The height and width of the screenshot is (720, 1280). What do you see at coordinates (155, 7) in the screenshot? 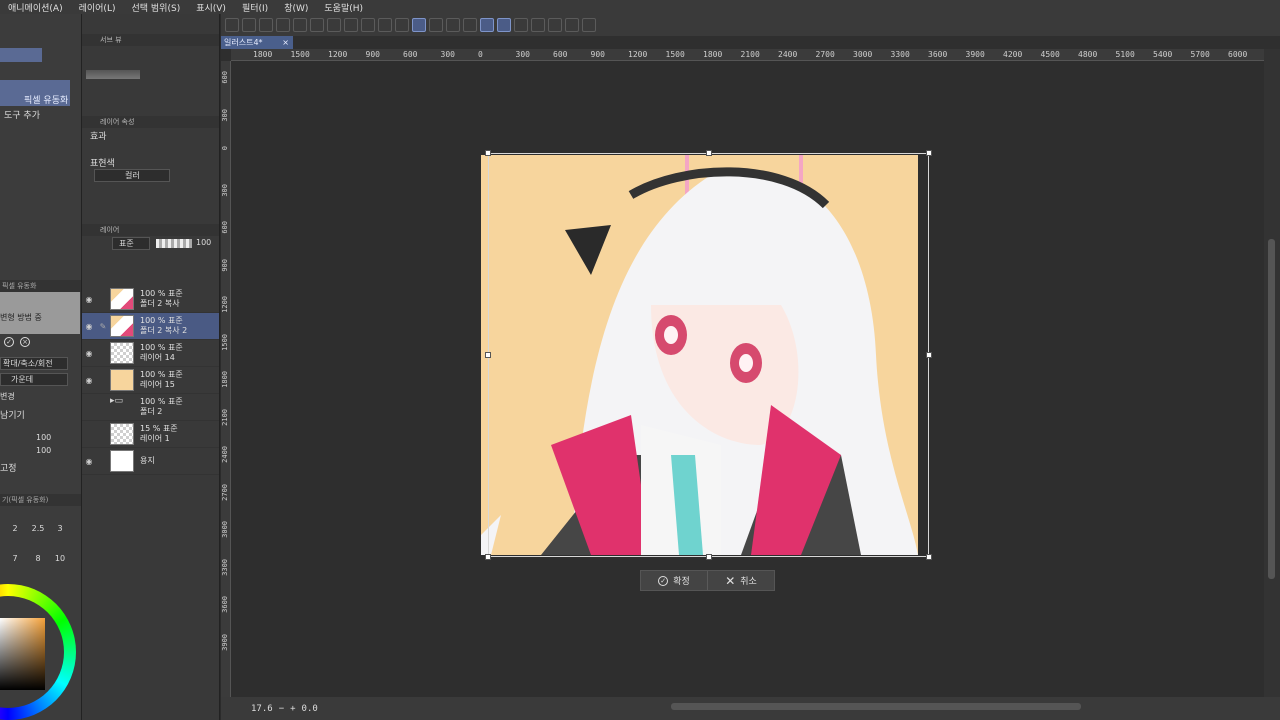
I see `menu-item: 선택 범위(S)` at bounding box center [155, 7].